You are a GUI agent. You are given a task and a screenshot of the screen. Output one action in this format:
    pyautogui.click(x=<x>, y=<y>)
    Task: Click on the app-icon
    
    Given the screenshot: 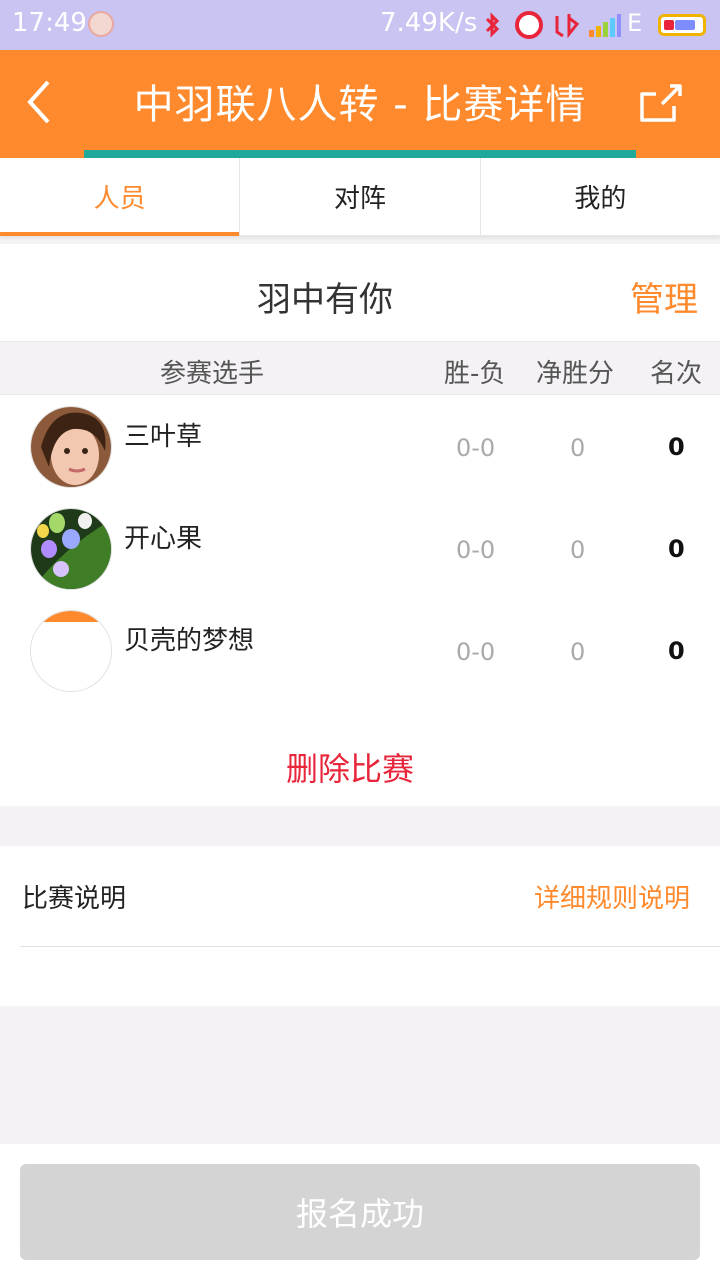 What is the action you would take?
    pyautogui.click(x=567, y=26)
    